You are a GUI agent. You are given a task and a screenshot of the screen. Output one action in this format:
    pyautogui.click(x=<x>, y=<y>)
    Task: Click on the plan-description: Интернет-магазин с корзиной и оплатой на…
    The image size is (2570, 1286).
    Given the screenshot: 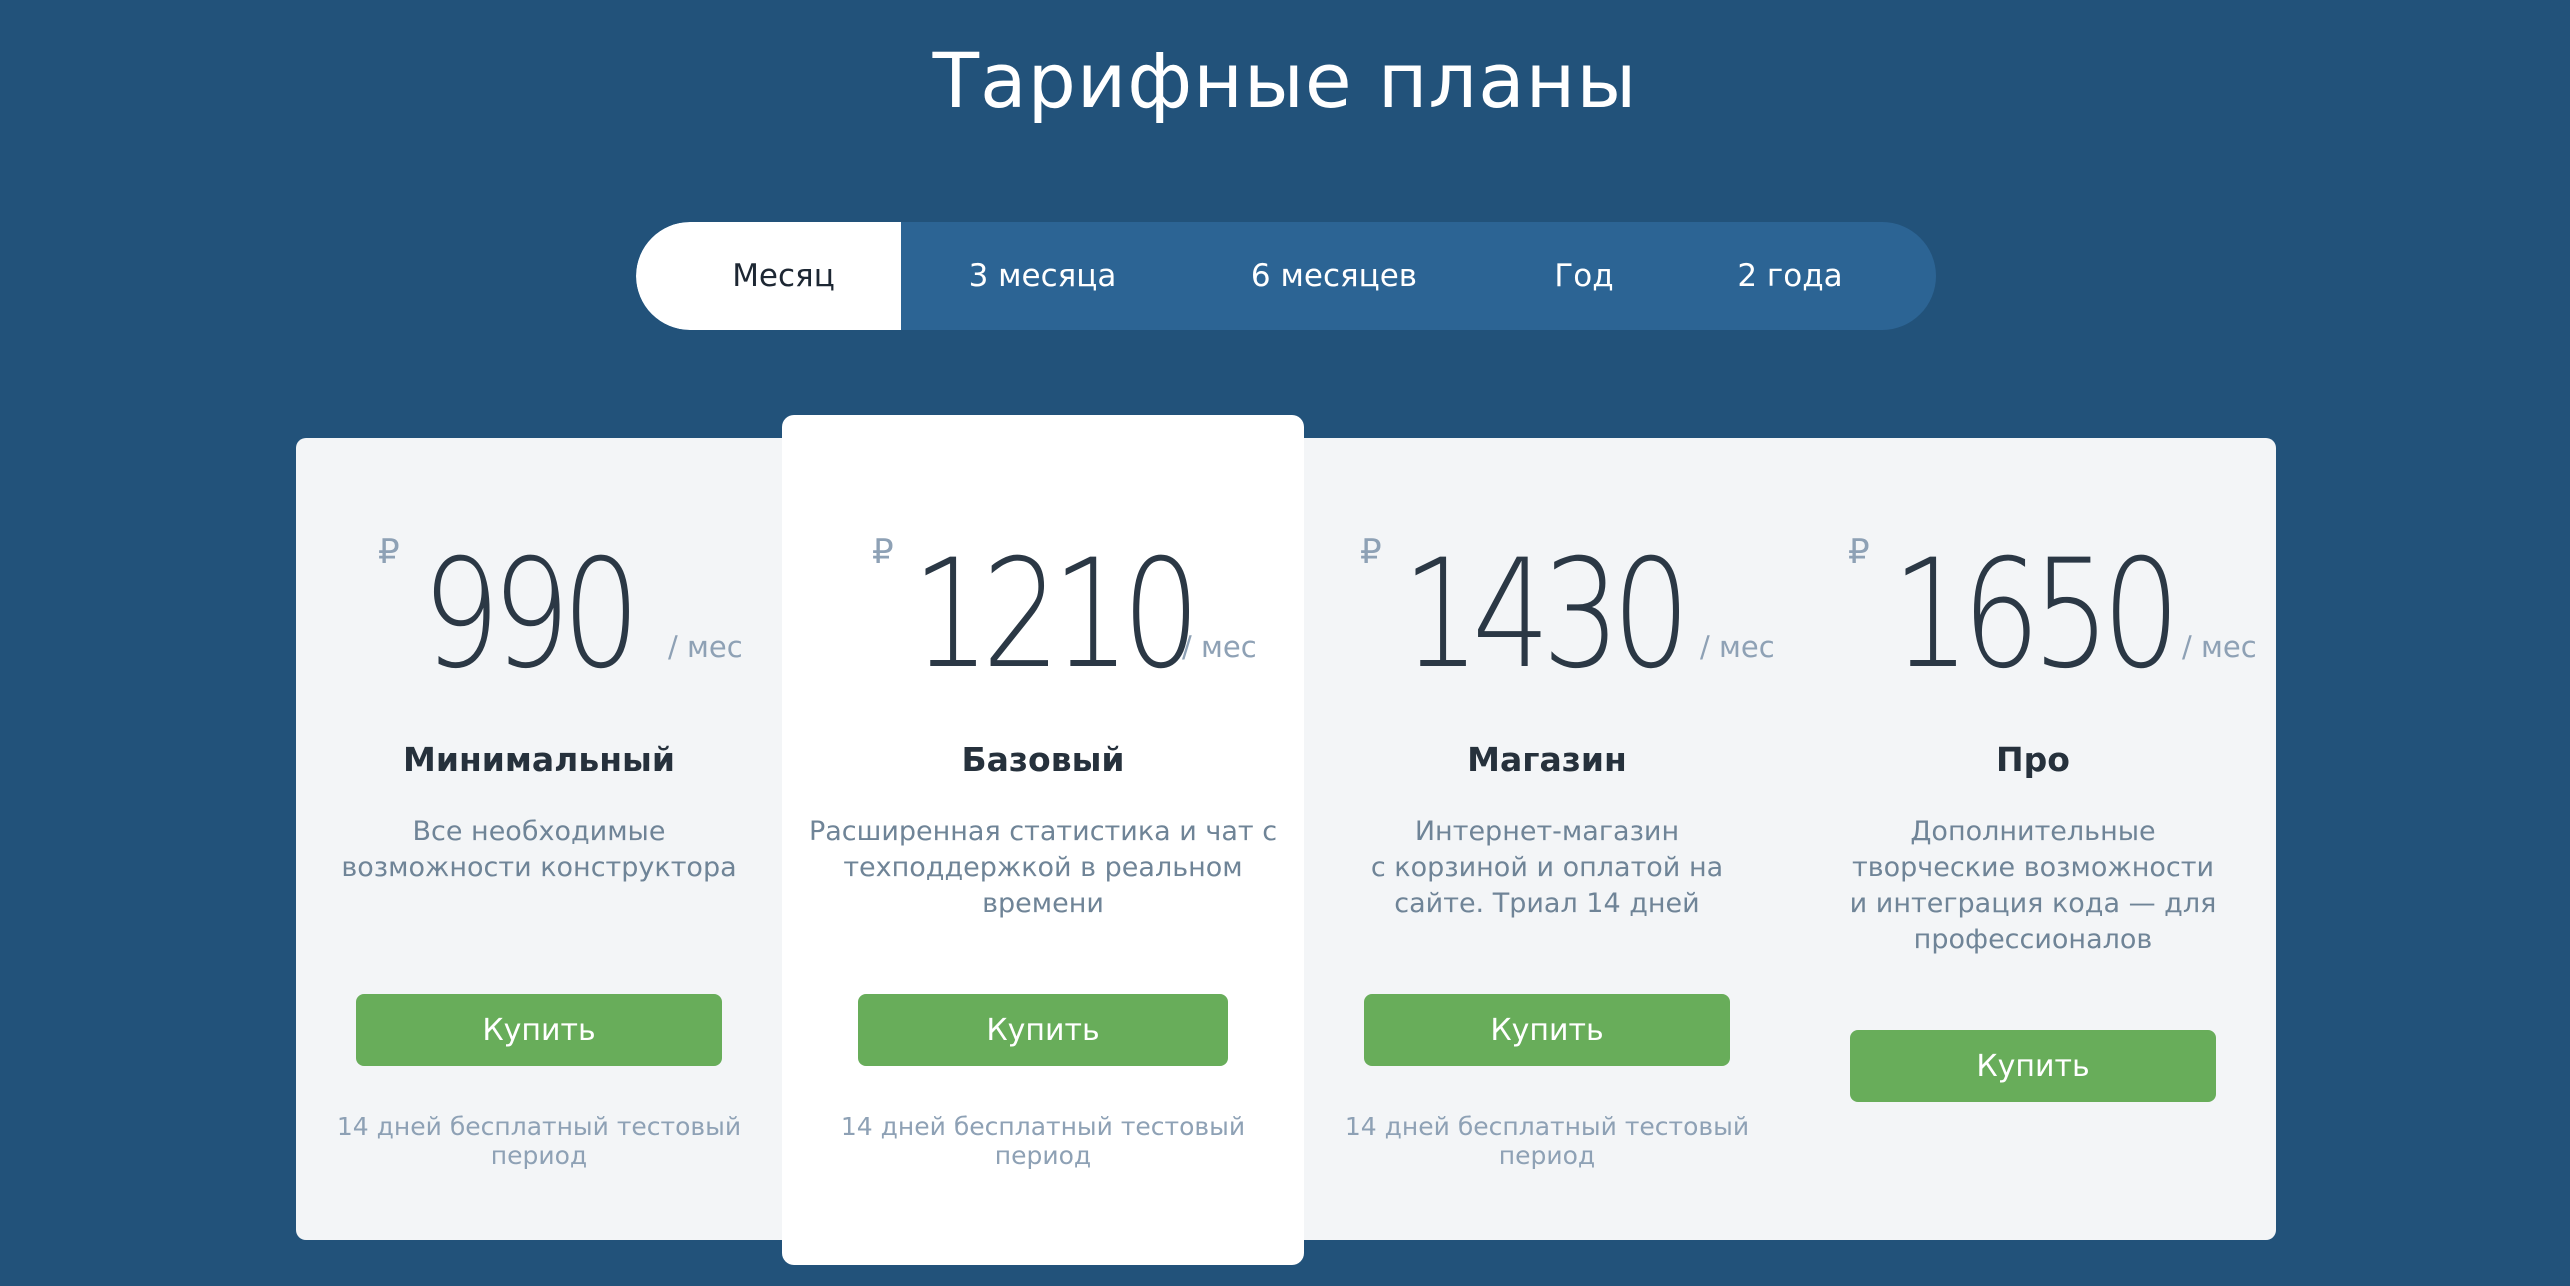 What is the action you would take?
    pyautogui.click(x=1547, y=867)
    